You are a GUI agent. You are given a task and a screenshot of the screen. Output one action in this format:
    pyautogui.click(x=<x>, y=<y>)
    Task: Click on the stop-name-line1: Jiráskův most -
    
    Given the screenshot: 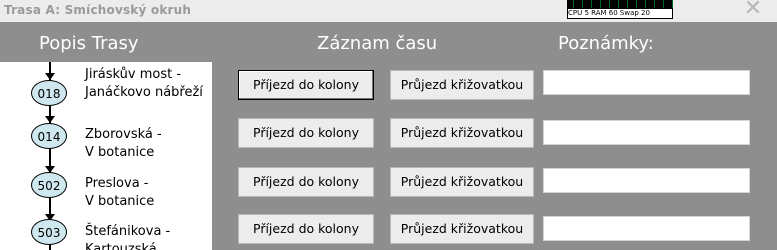 What is the action you would take?
    pyautogui.click(x=133, y=74)
    